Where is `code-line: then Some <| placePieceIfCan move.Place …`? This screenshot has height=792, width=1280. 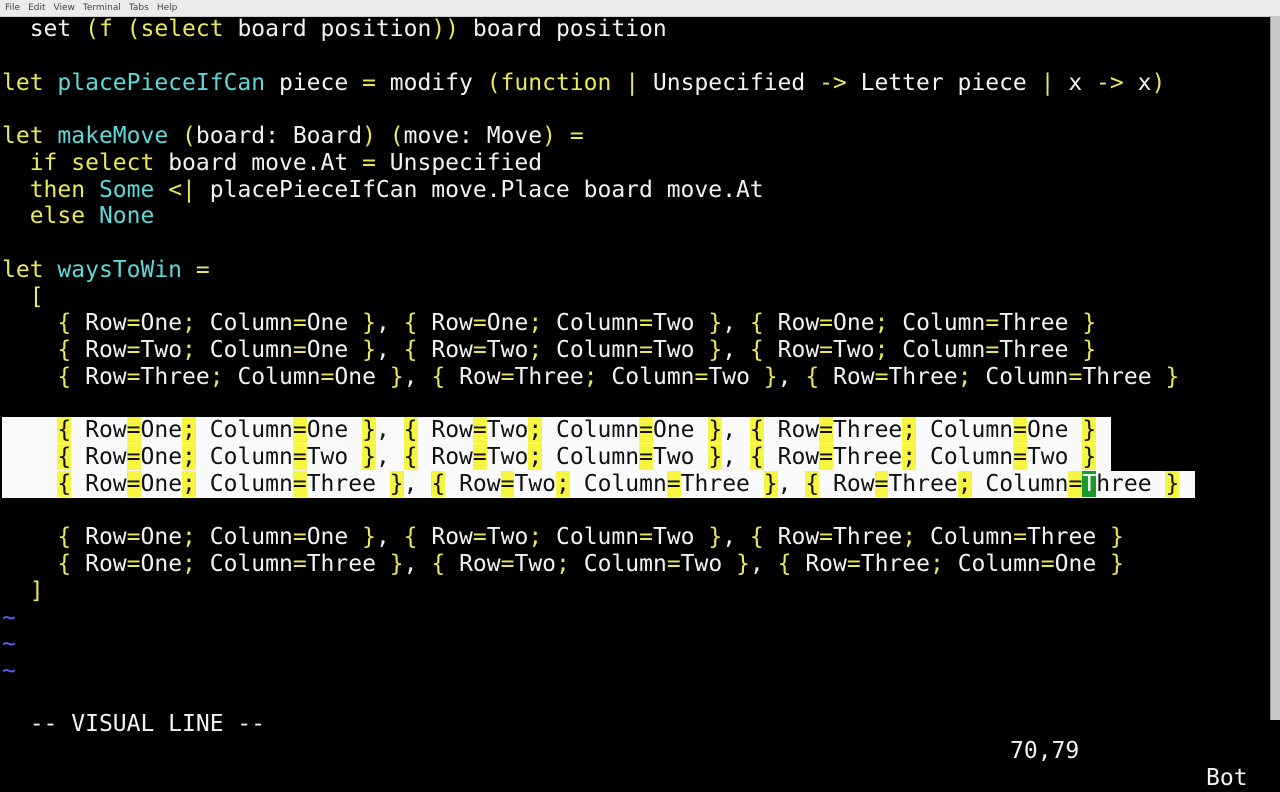
code-line: then Some <| placePieceIfCan move.Place … is located at coordinates (636, 190).